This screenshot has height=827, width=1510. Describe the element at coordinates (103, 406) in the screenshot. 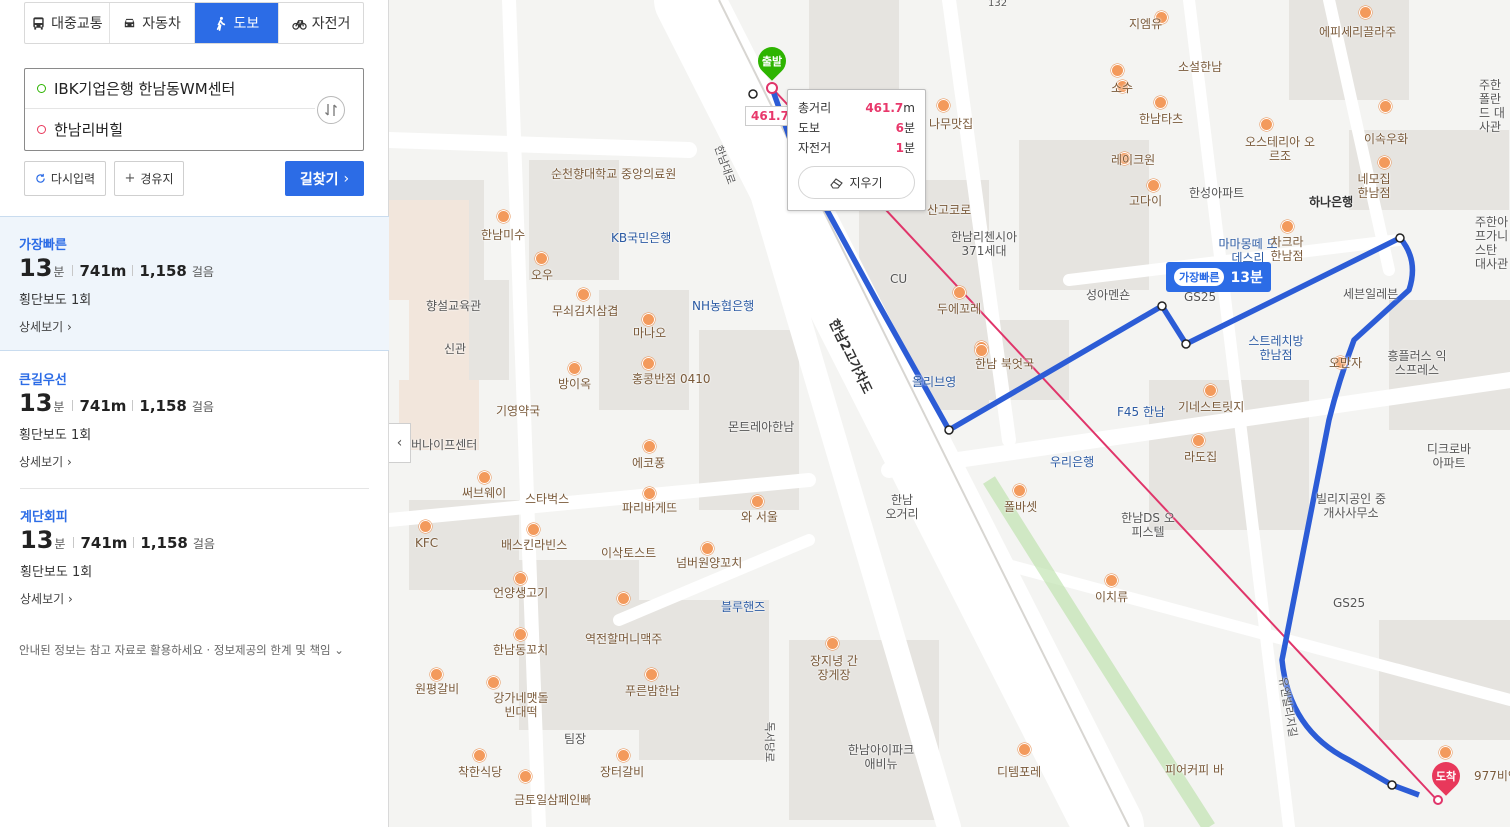

I see `result-distance: 741m` at that location.